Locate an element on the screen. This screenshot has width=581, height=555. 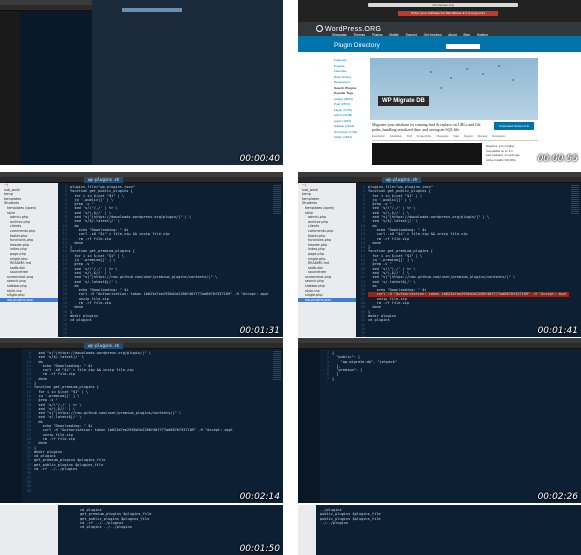
plugin-title: WP Migrate DB is located at coordinates (403, 101).